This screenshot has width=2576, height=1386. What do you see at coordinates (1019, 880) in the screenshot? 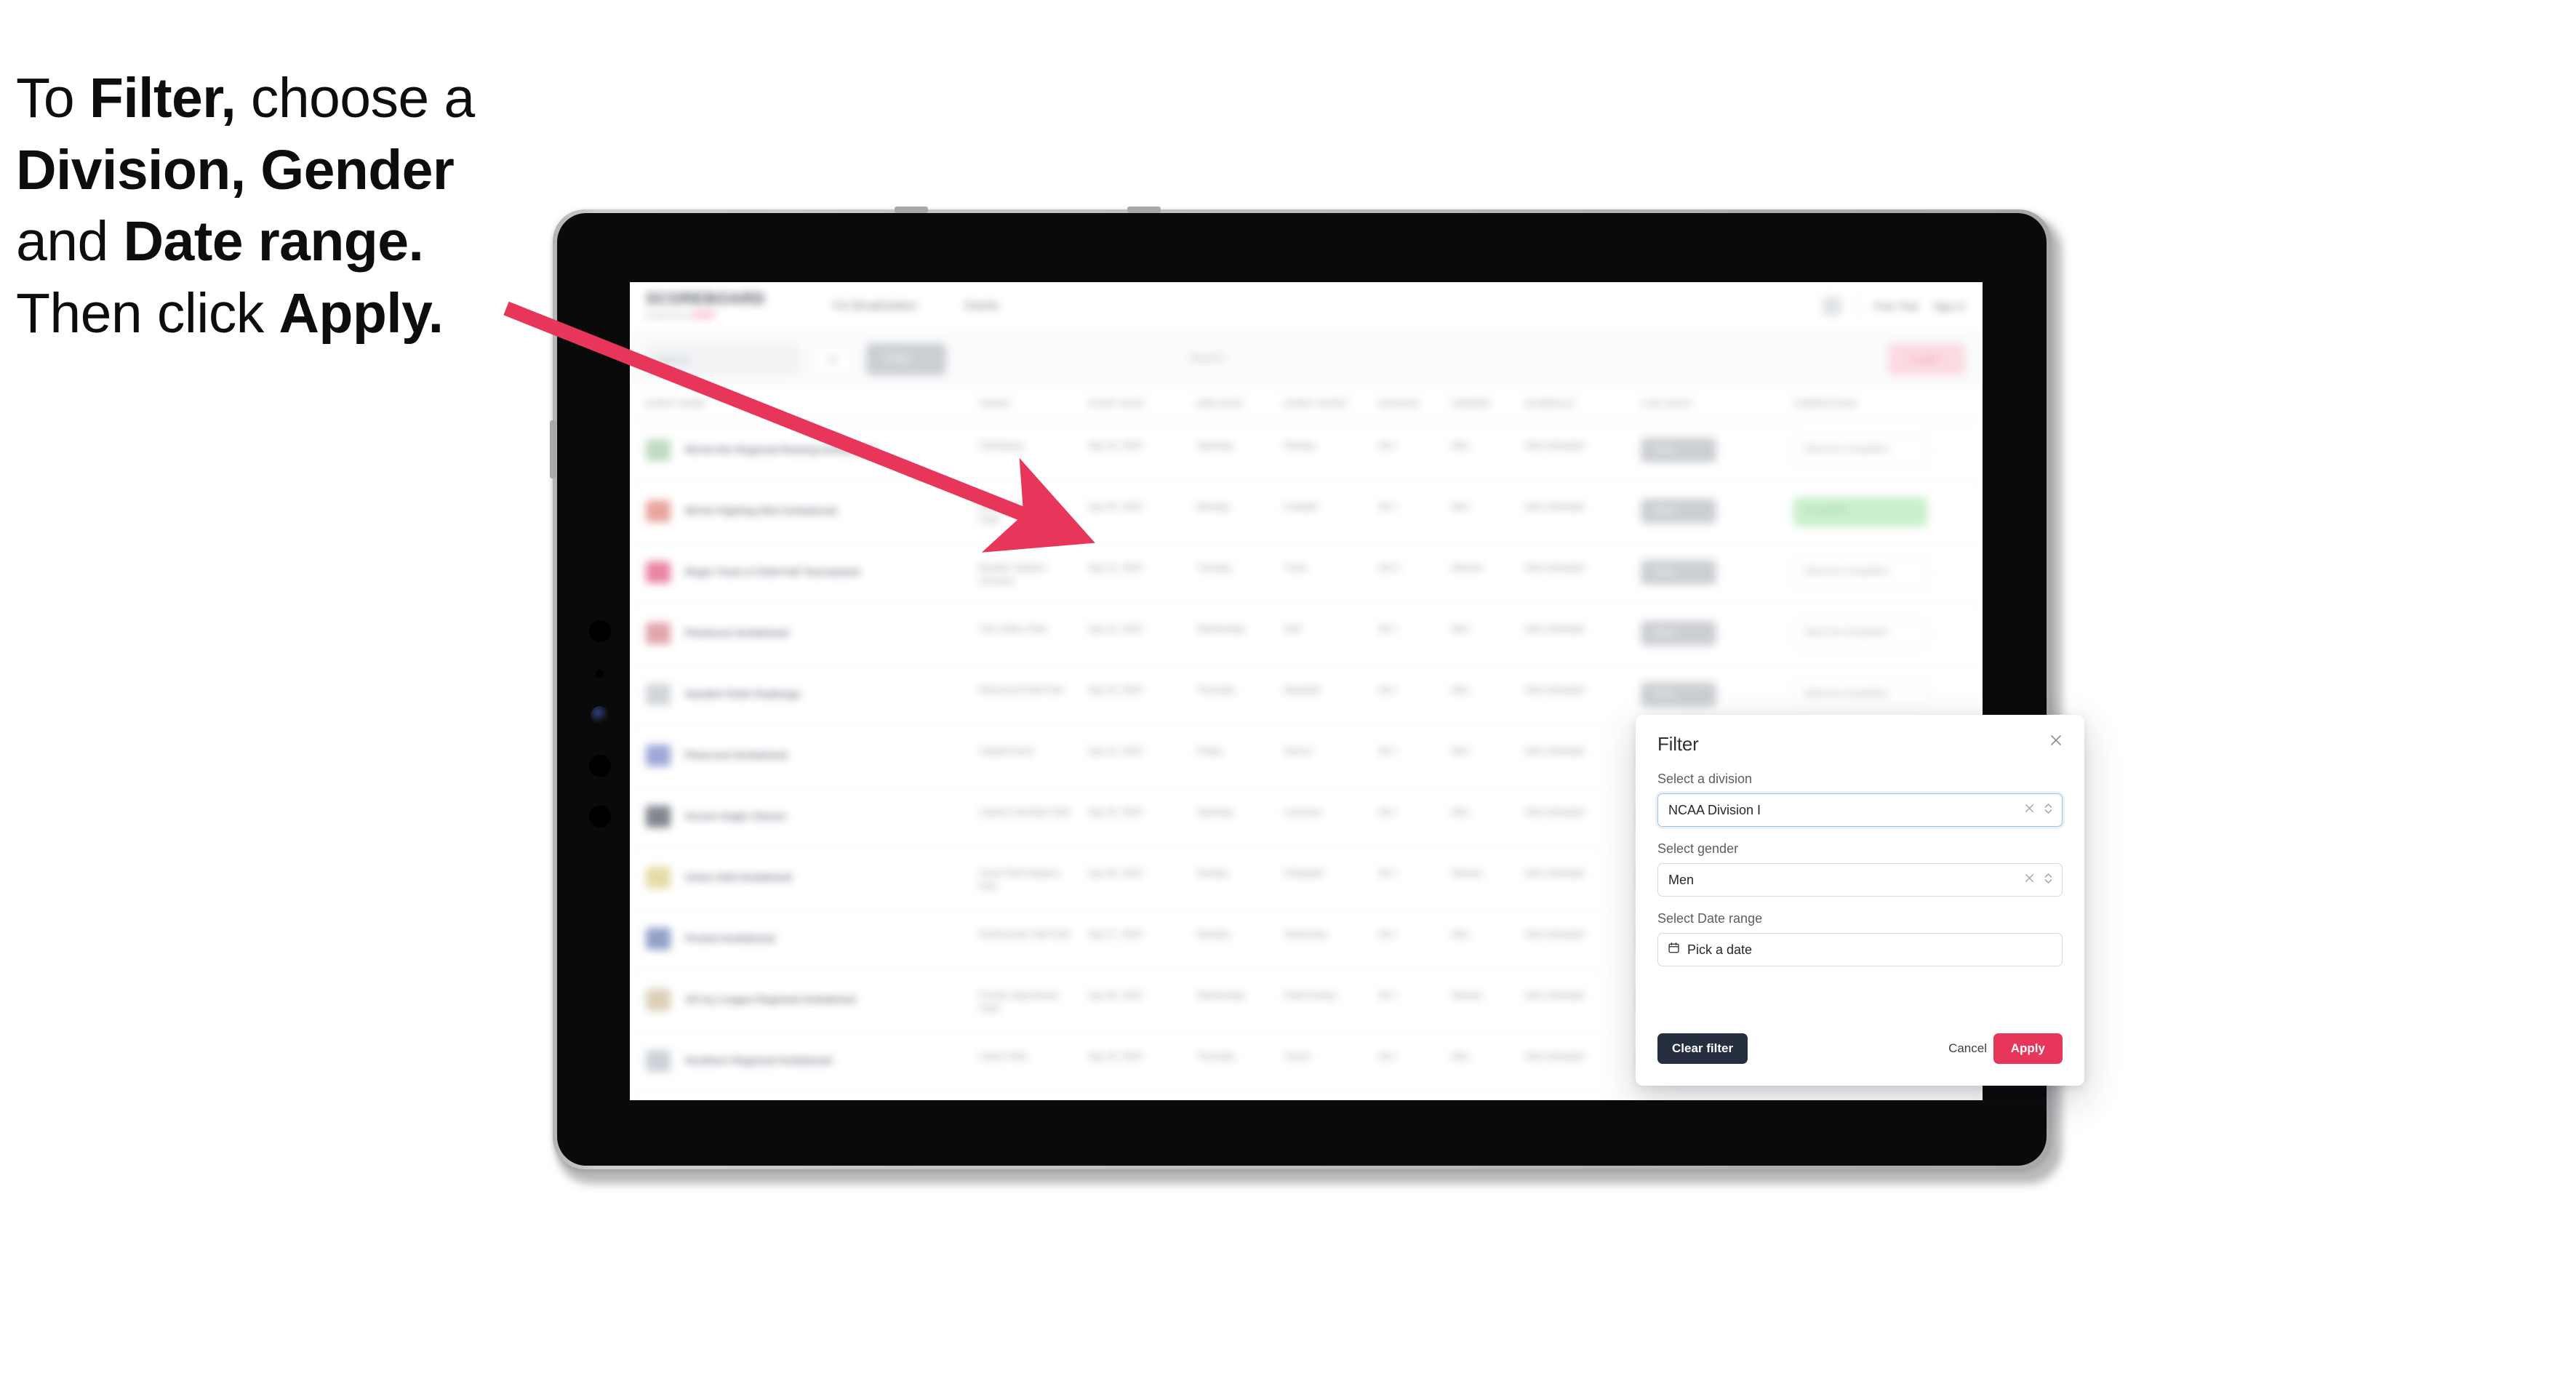
I see `table-cell-venue: Grant Field Stadium Park` at bounding box center [1019, 880].